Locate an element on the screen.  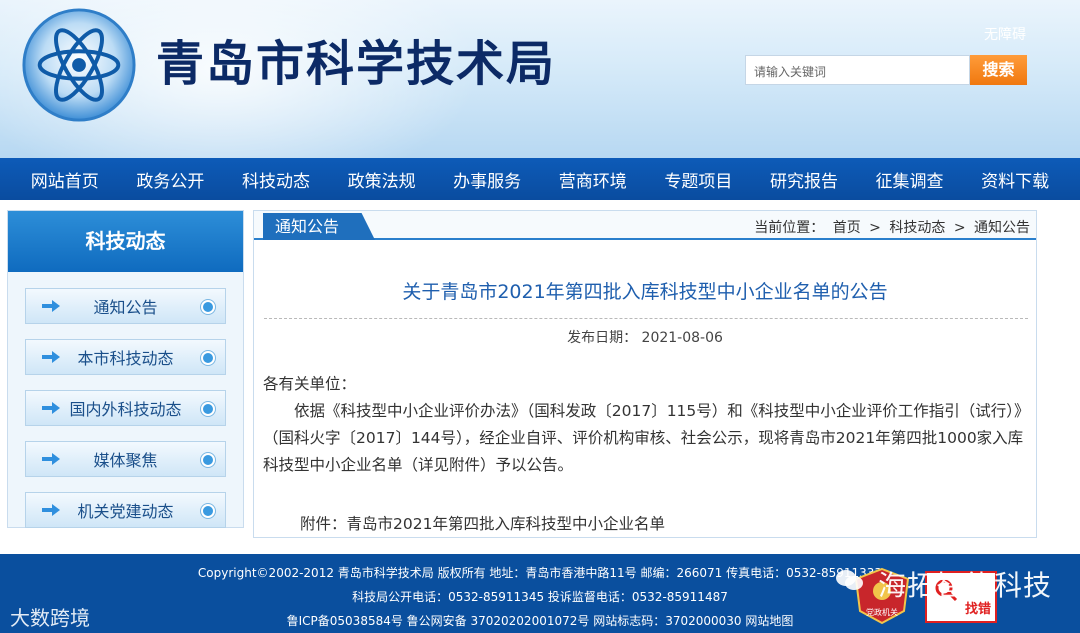
breadcrumb: 当前位置： 首页 > 科技动态 > 通知公告 is located at coordinates (894, 227).